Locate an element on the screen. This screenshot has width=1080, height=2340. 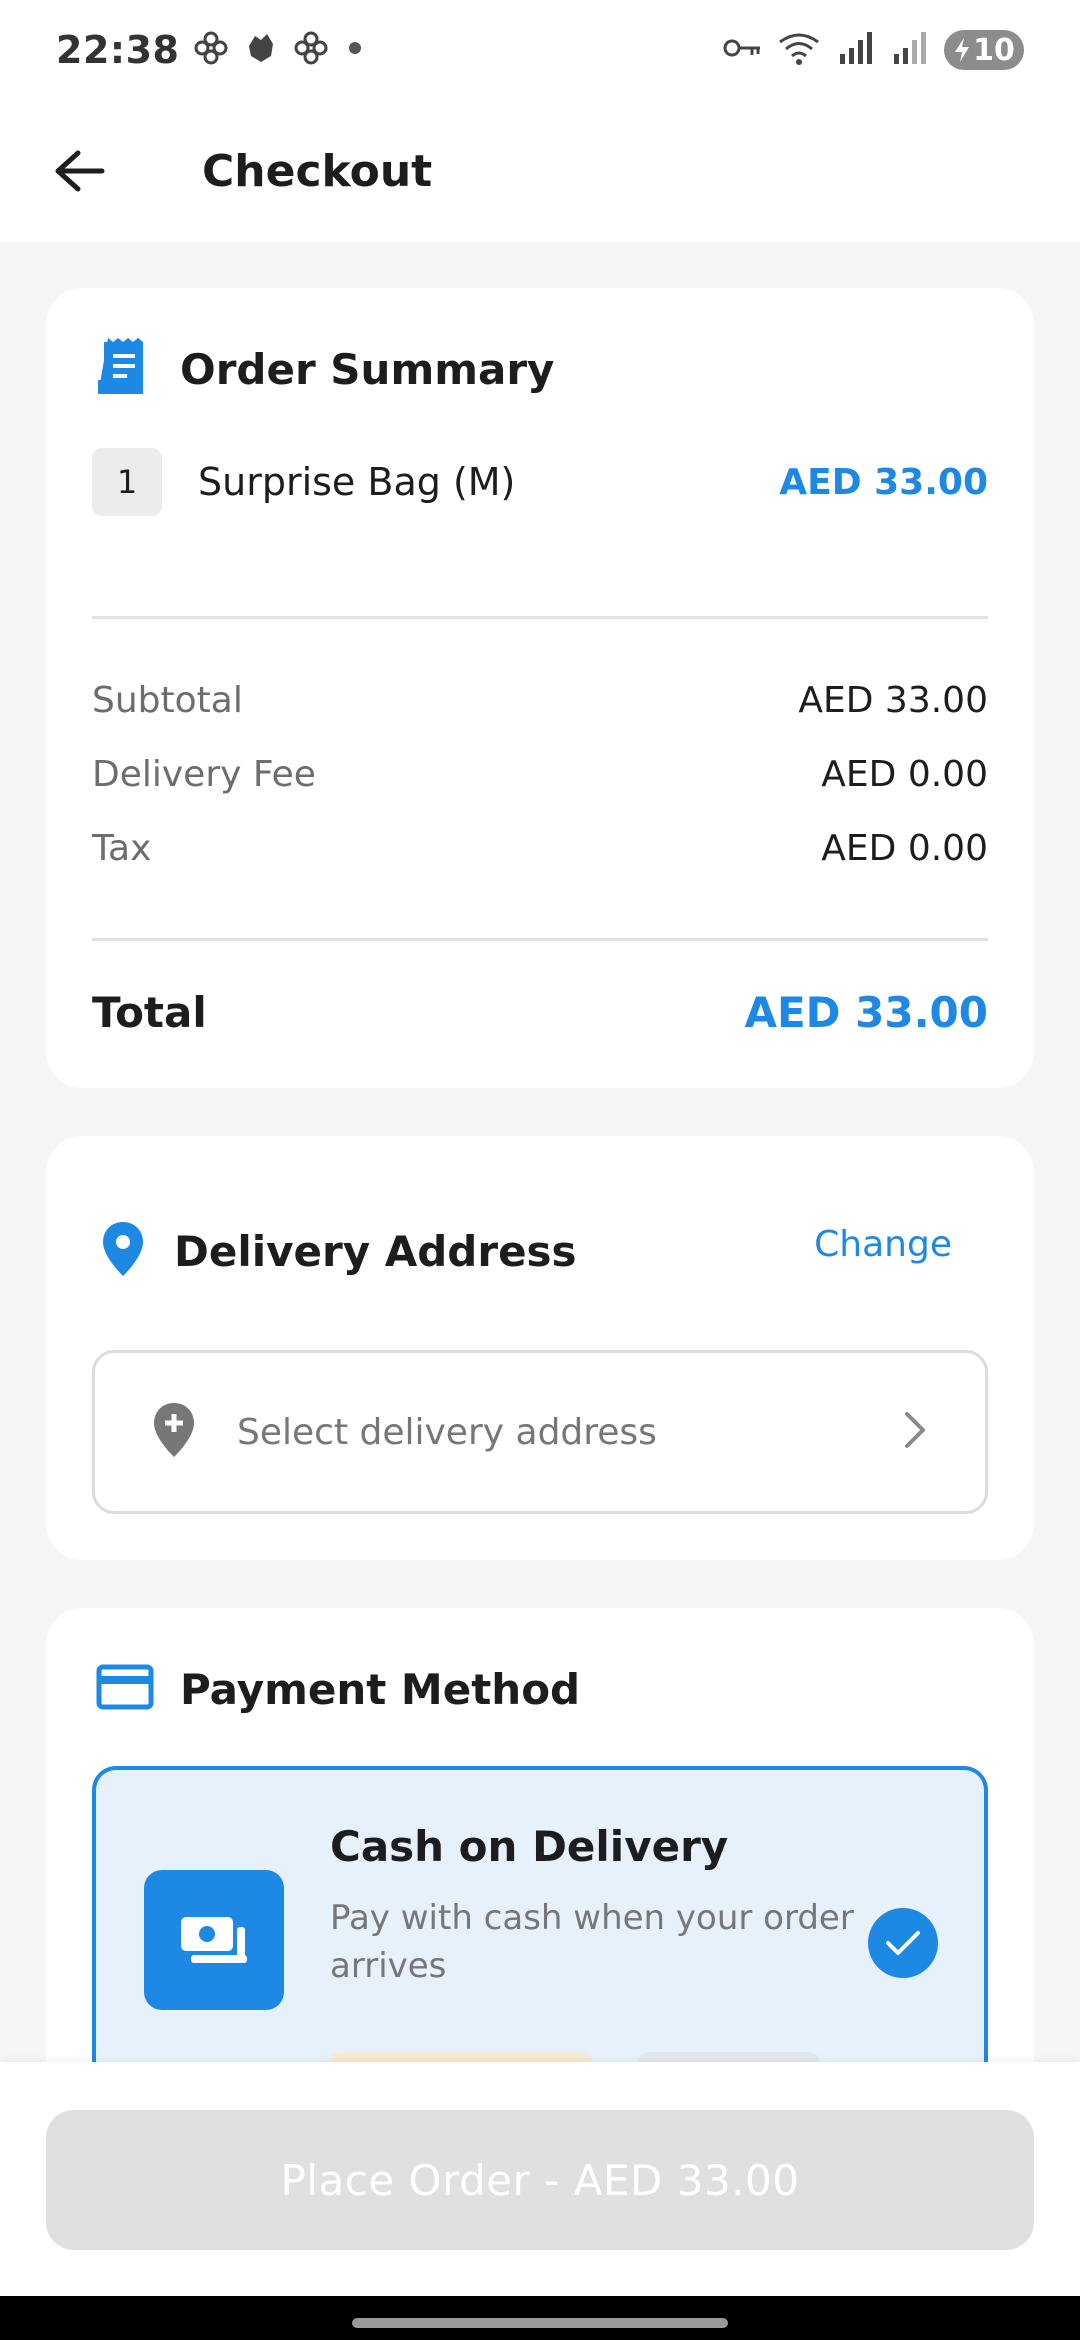
status-bar: 22:38 10 is located at coordinates (540, 50).